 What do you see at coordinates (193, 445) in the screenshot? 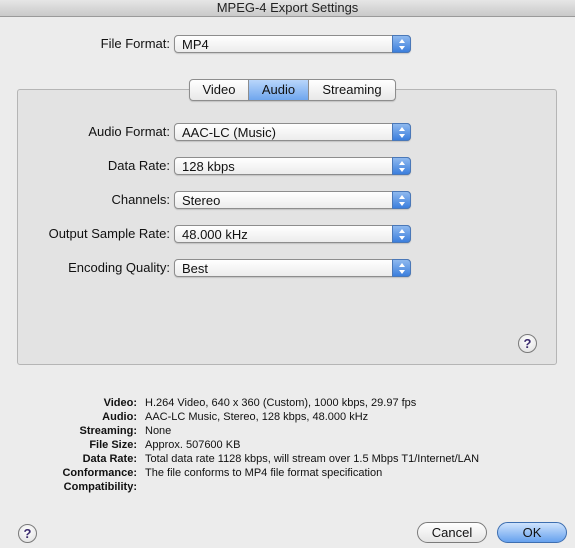
I see `summary-value: Approx. 507600 KB` at bounding box center [193, 445].